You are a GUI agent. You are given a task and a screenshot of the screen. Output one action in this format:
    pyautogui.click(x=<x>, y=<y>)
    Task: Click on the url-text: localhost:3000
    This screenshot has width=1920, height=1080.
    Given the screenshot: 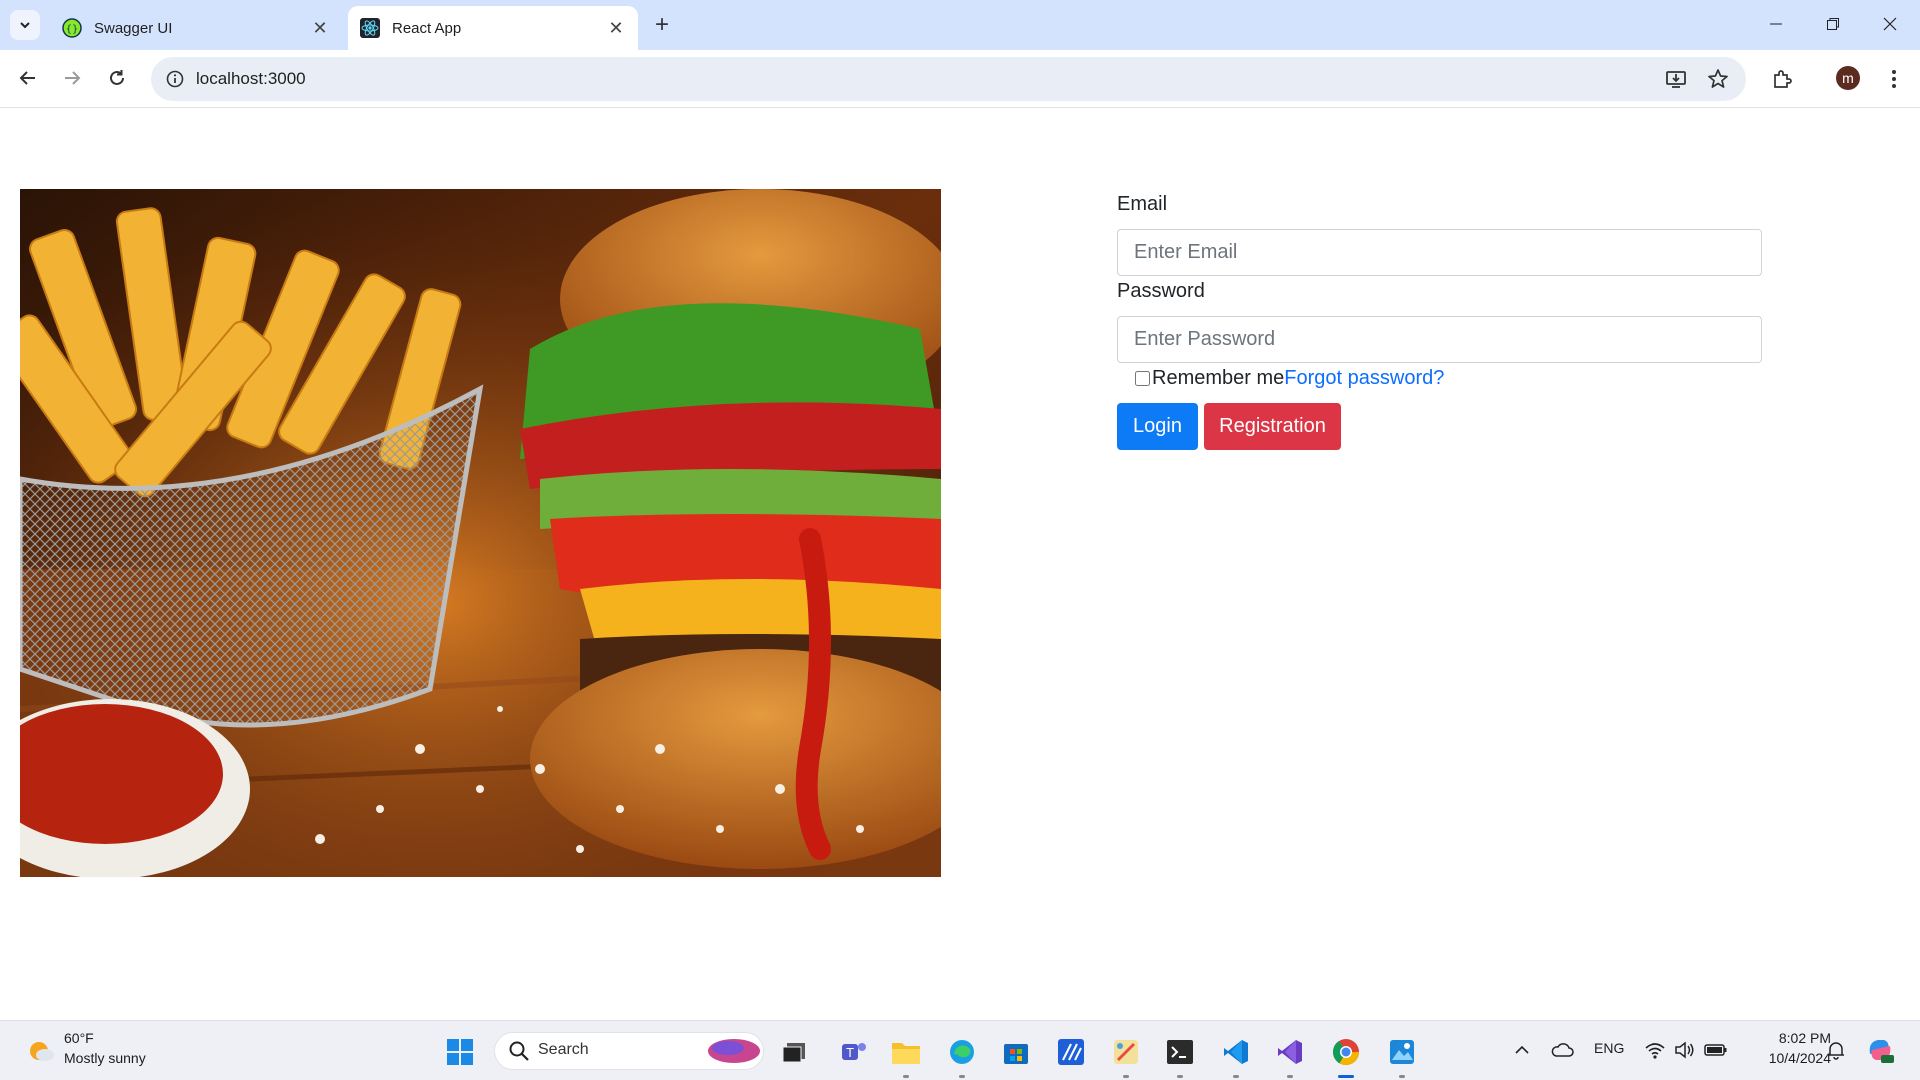 What is the action you would take?
    pyautogui.click(x=251, y=79)
    